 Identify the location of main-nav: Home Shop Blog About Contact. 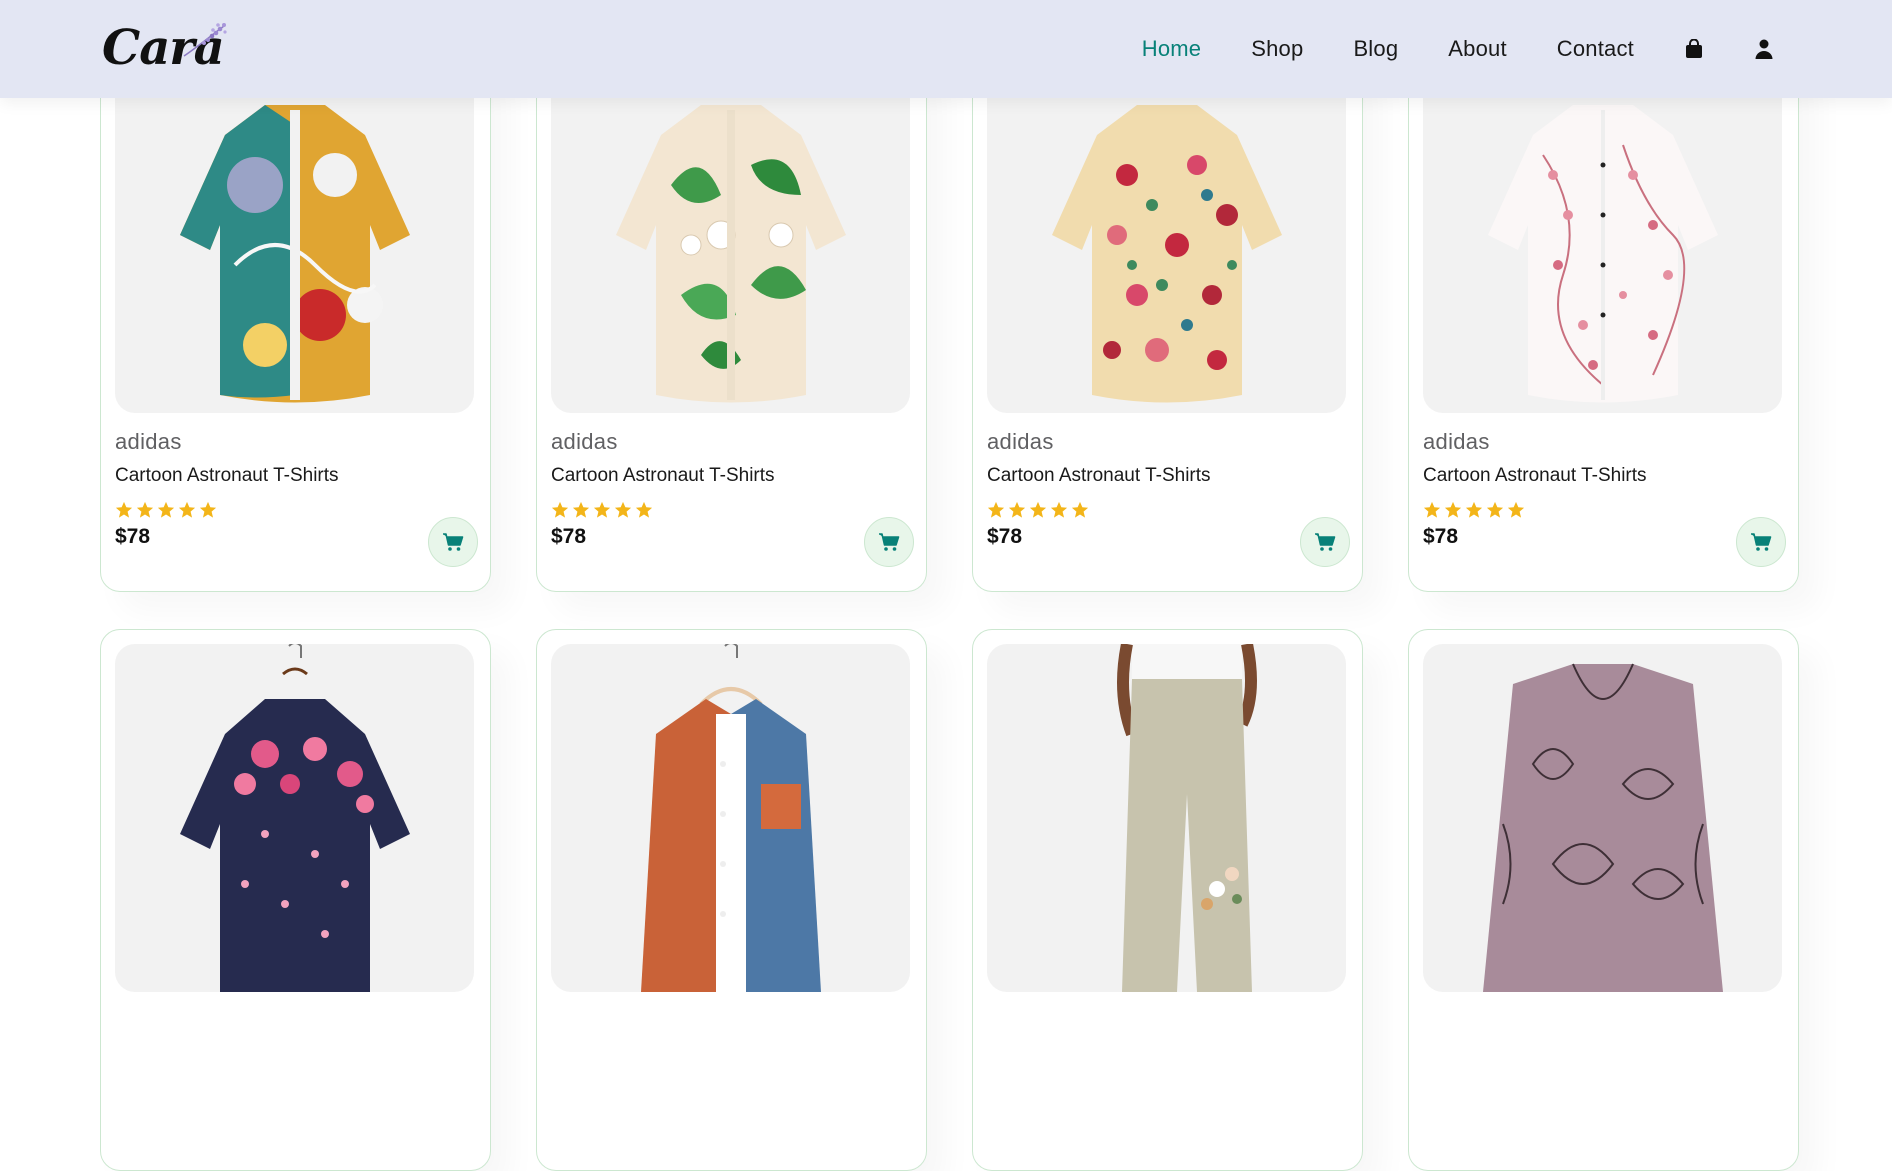
(1492, 49).